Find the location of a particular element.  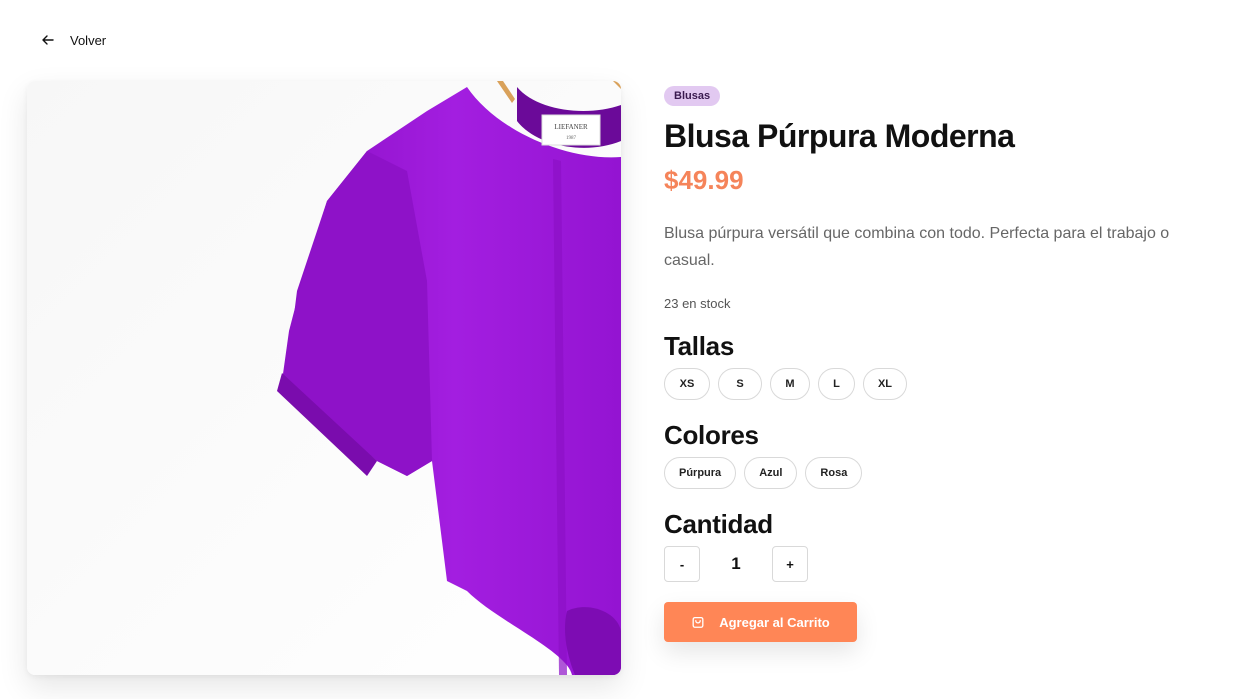

size-s: S is located at coordinates (740, 384).